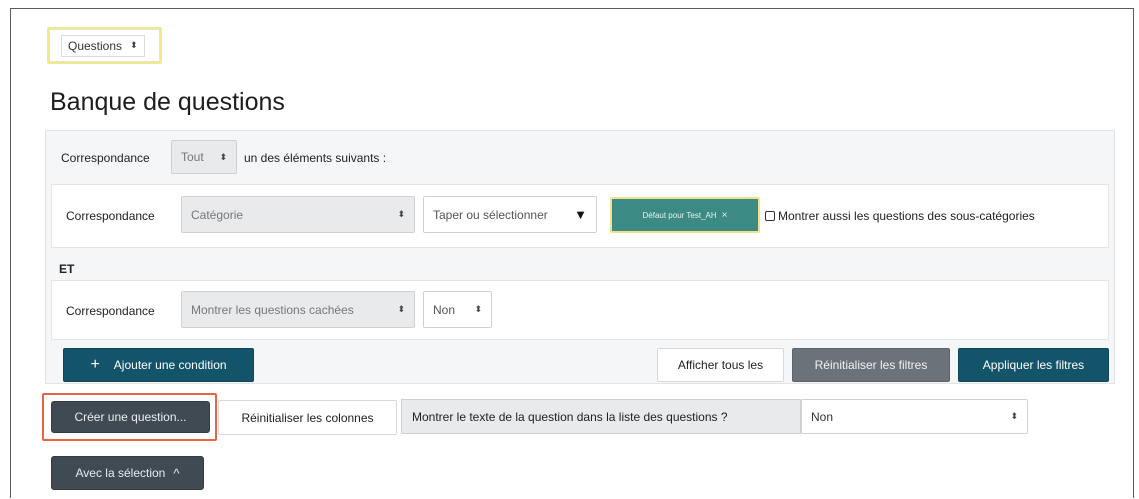  Describe the element at coordinates (298, 214) in the screenshot. I see `condition-type-select: Catégorie ⬍` at that location.